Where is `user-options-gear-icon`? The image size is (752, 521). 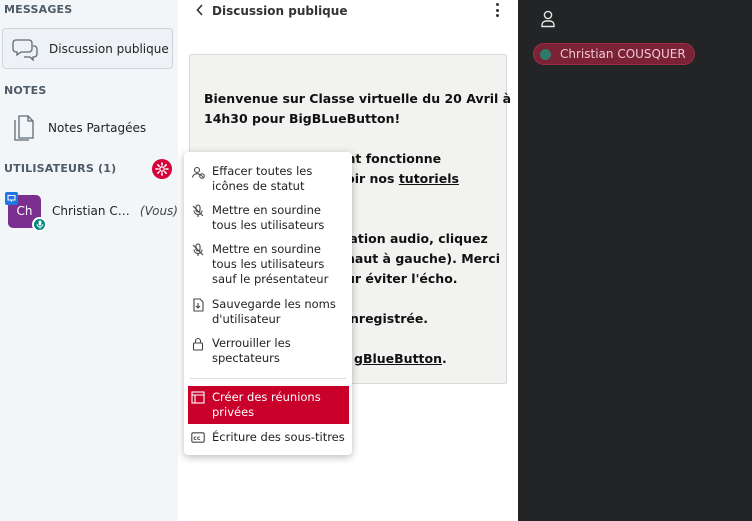 user-options-gear-icon is located at coordinates (162, 169).